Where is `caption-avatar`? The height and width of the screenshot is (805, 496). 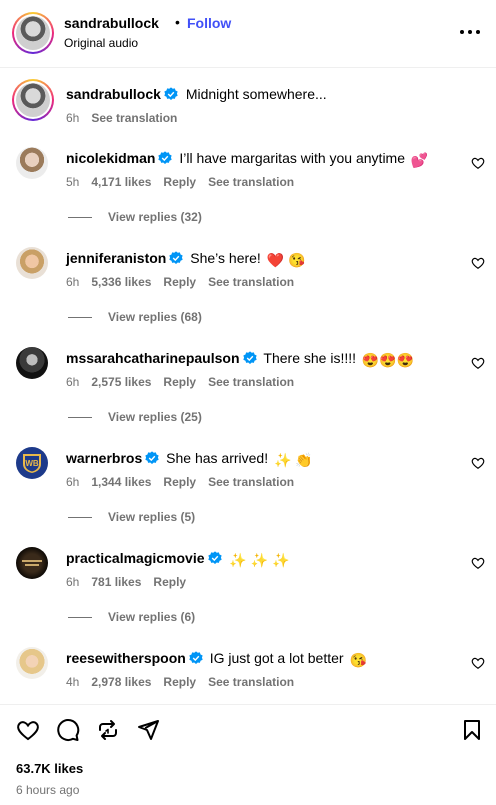 caption-avatar is located at coordinates (33, 100).